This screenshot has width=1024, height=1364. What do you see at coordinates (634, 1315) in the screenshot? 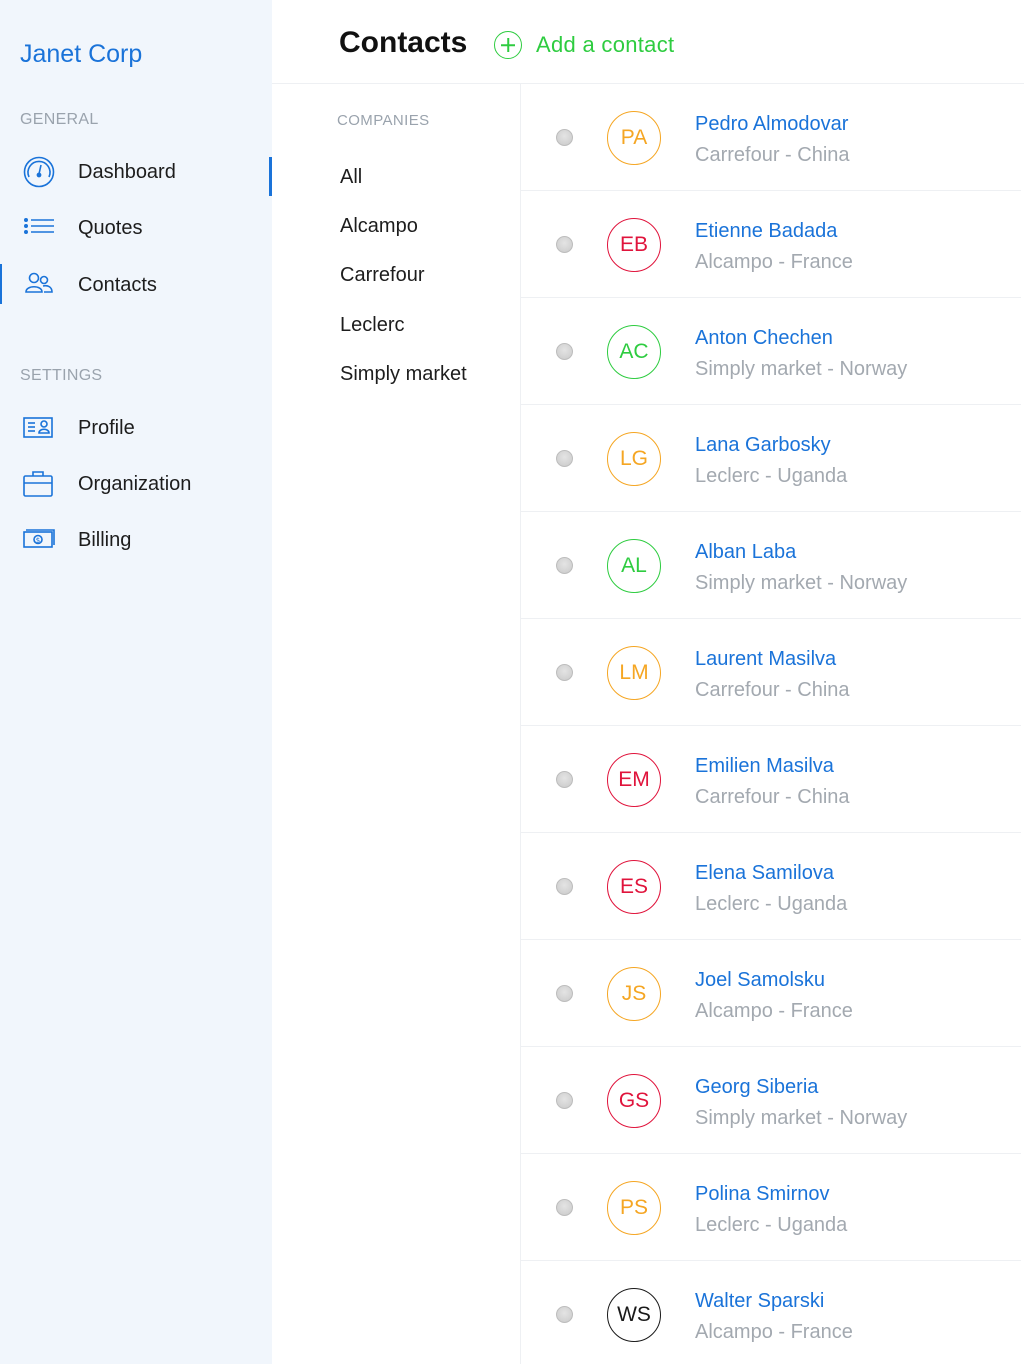
I see `contact-avatar: WS` at bounding box center [634, 1315].